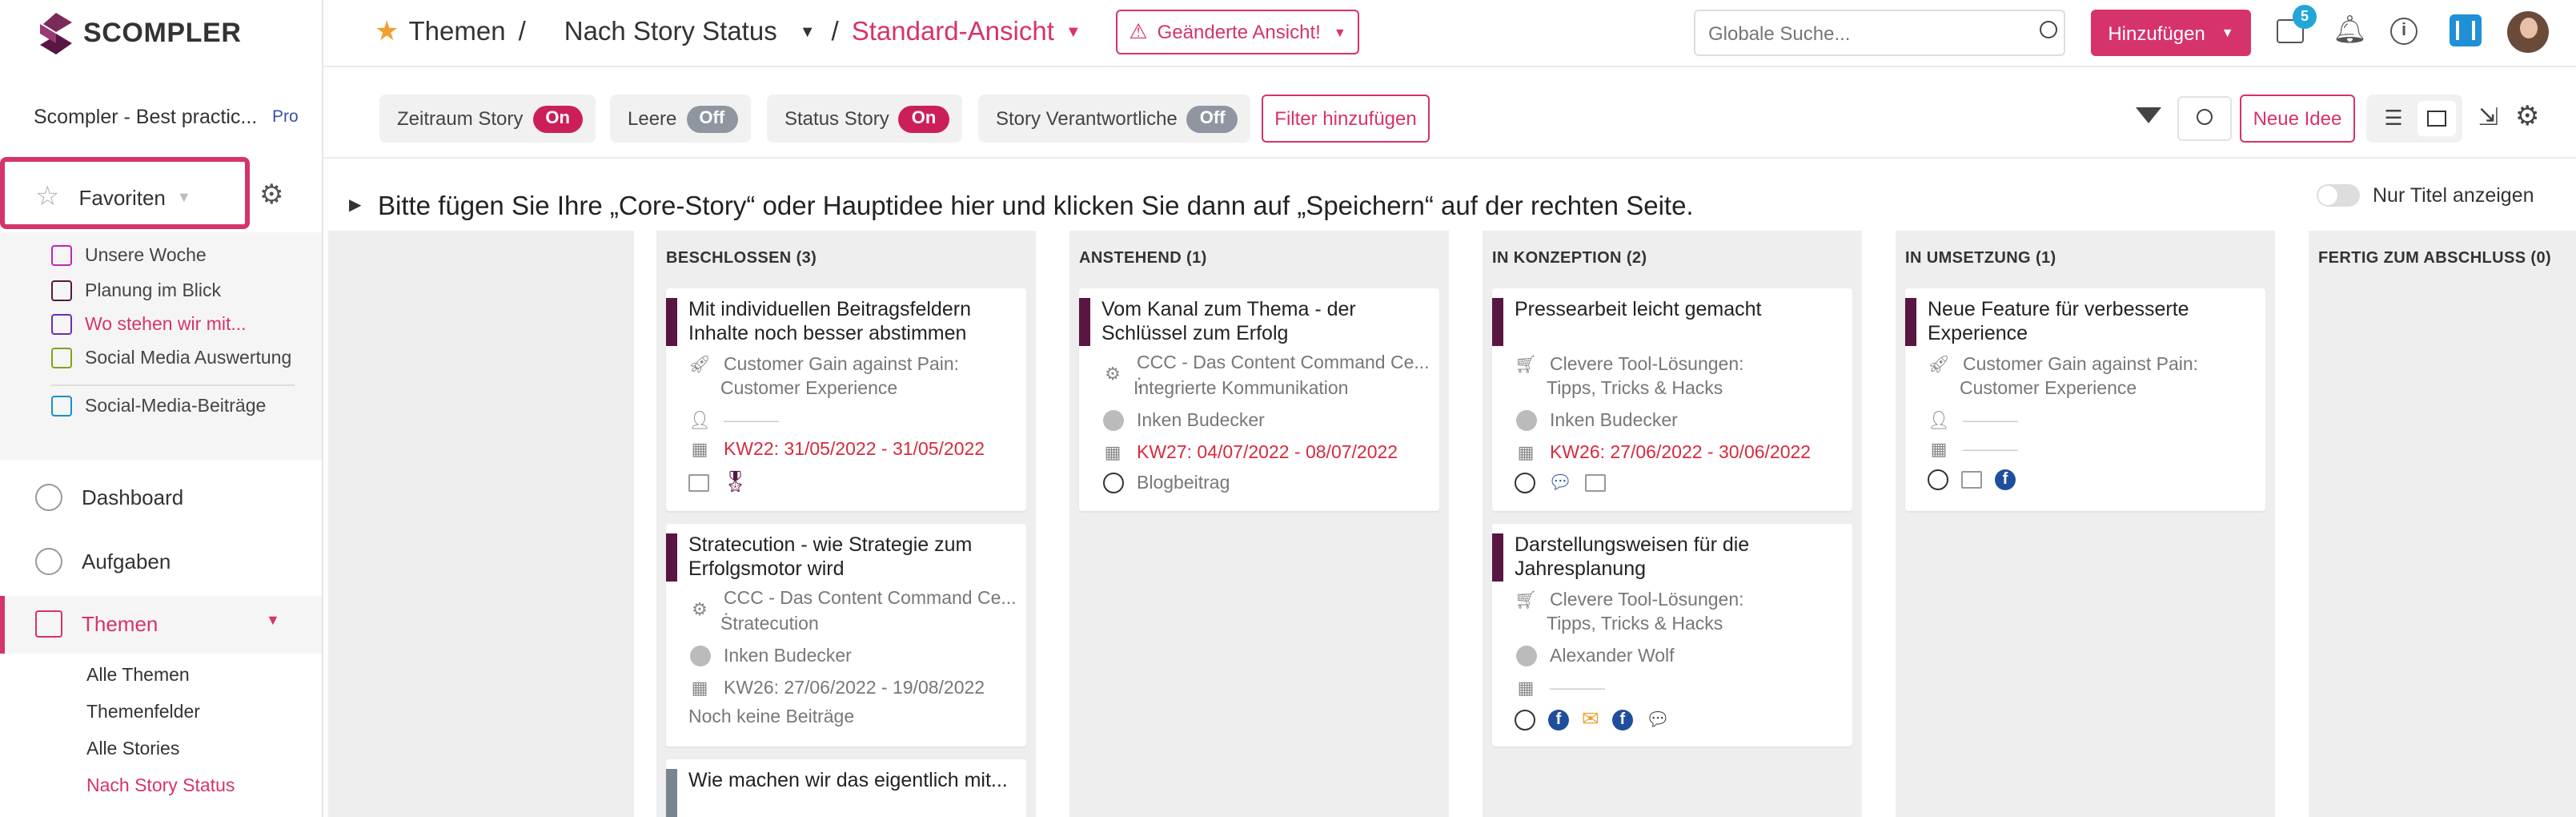 This screenshot has width=2576, height=817. What do you see at coordinates (2204, 119) in the screenshot?
I see `board-search-button` at bounding box center [2204, 119].